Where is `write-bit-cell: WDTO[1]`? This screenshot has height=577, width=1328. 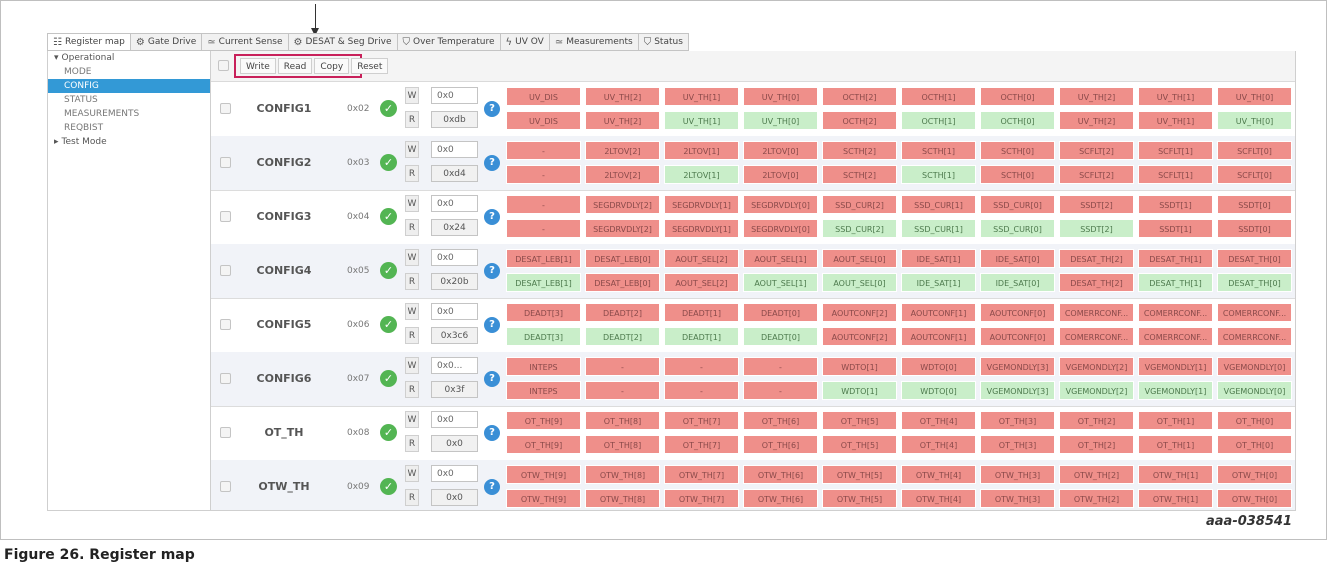 write-bit-cell: WDTO[1] is located at coordinates (859, 366).